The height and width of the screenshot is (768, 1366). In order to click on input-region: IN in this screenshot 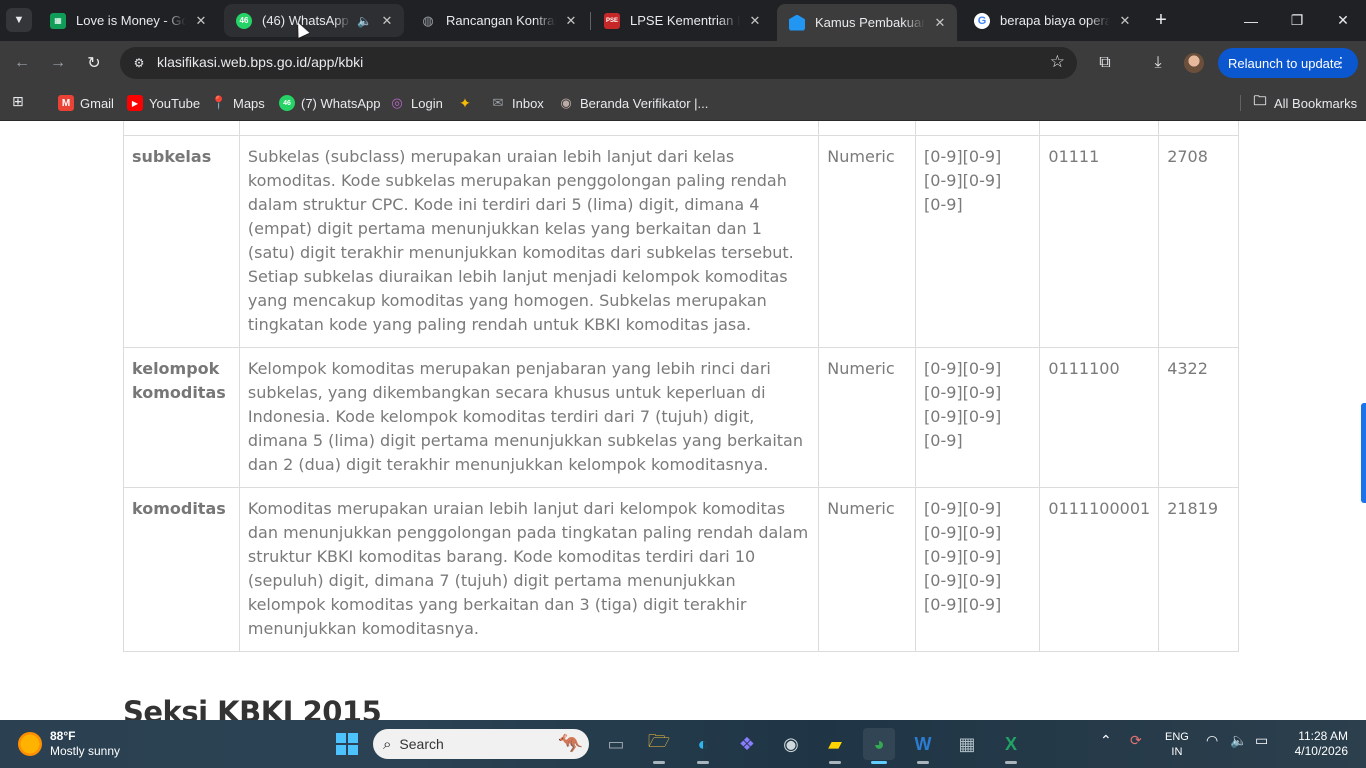, I will do `click(1177, 752)`.